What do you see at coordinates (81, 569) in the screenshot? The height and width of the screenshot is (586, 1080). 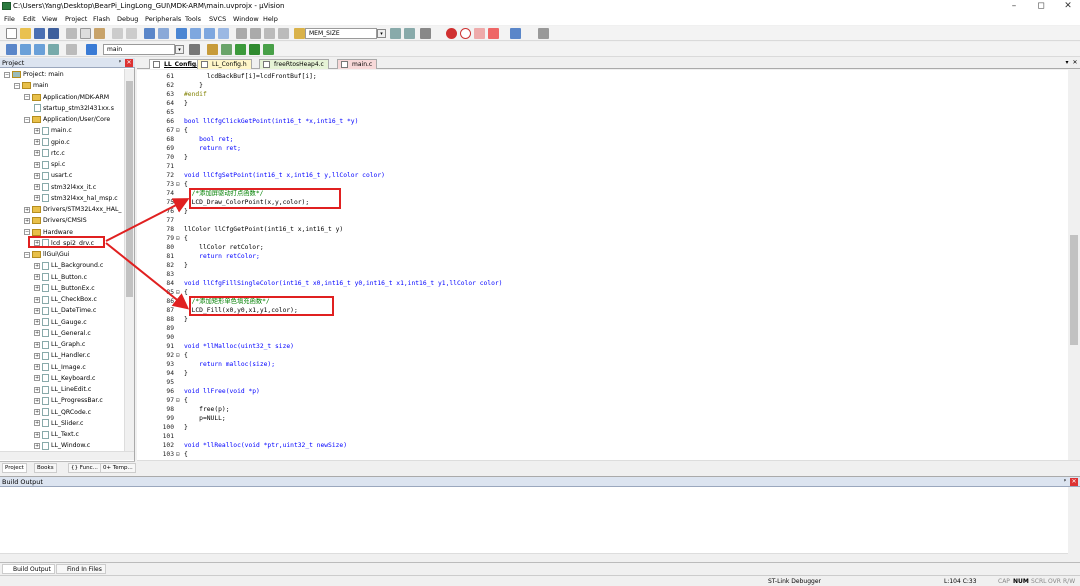 I see `tab-find-in-files: Find In Files` at bounding box center [81, 569].